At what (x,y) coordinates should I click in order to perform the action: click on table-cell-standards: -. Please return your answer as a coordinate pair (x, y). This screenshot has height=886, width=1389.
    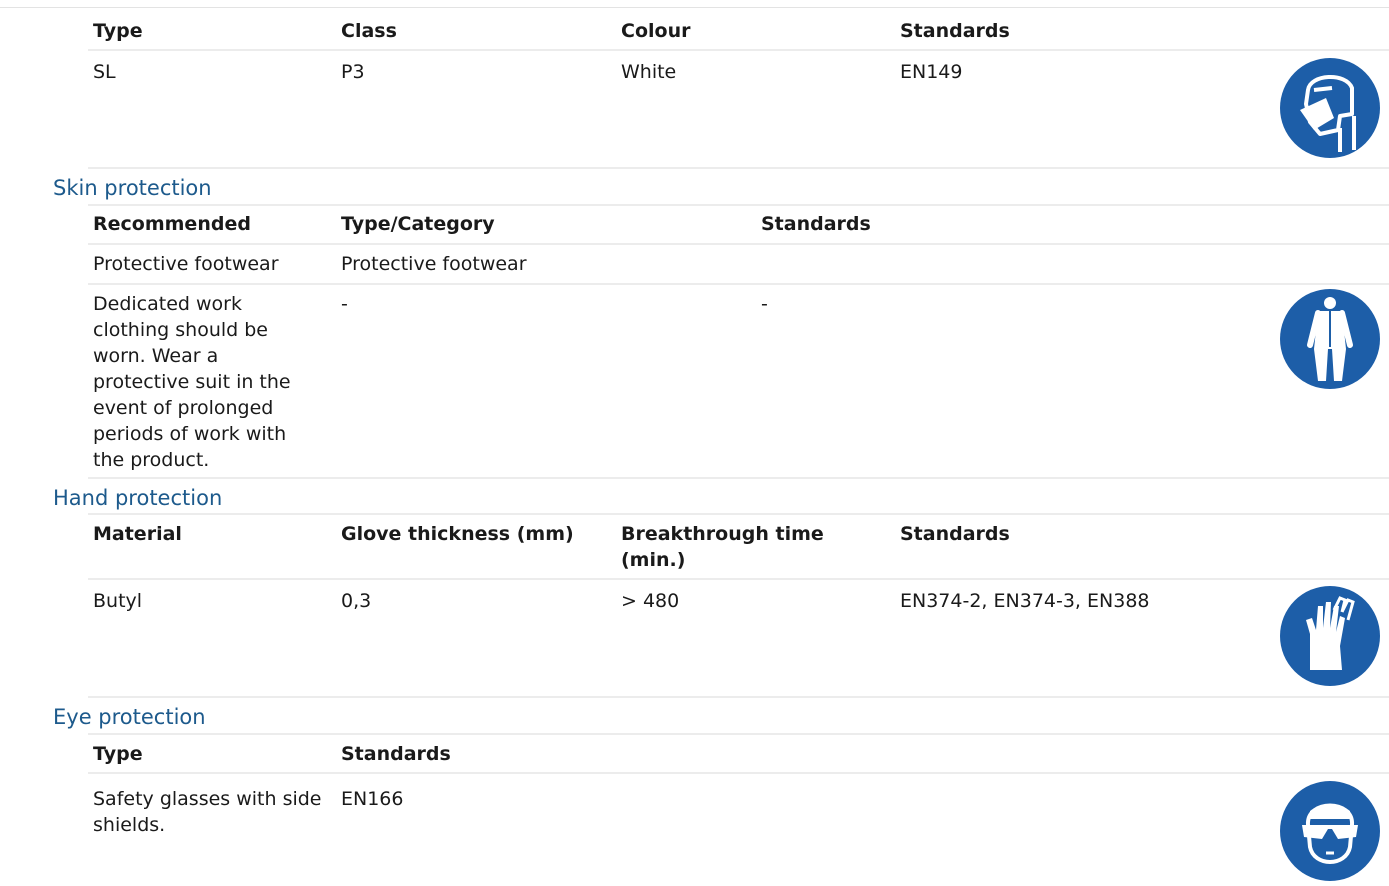
    Looking at the image, I should click on (764, 304).